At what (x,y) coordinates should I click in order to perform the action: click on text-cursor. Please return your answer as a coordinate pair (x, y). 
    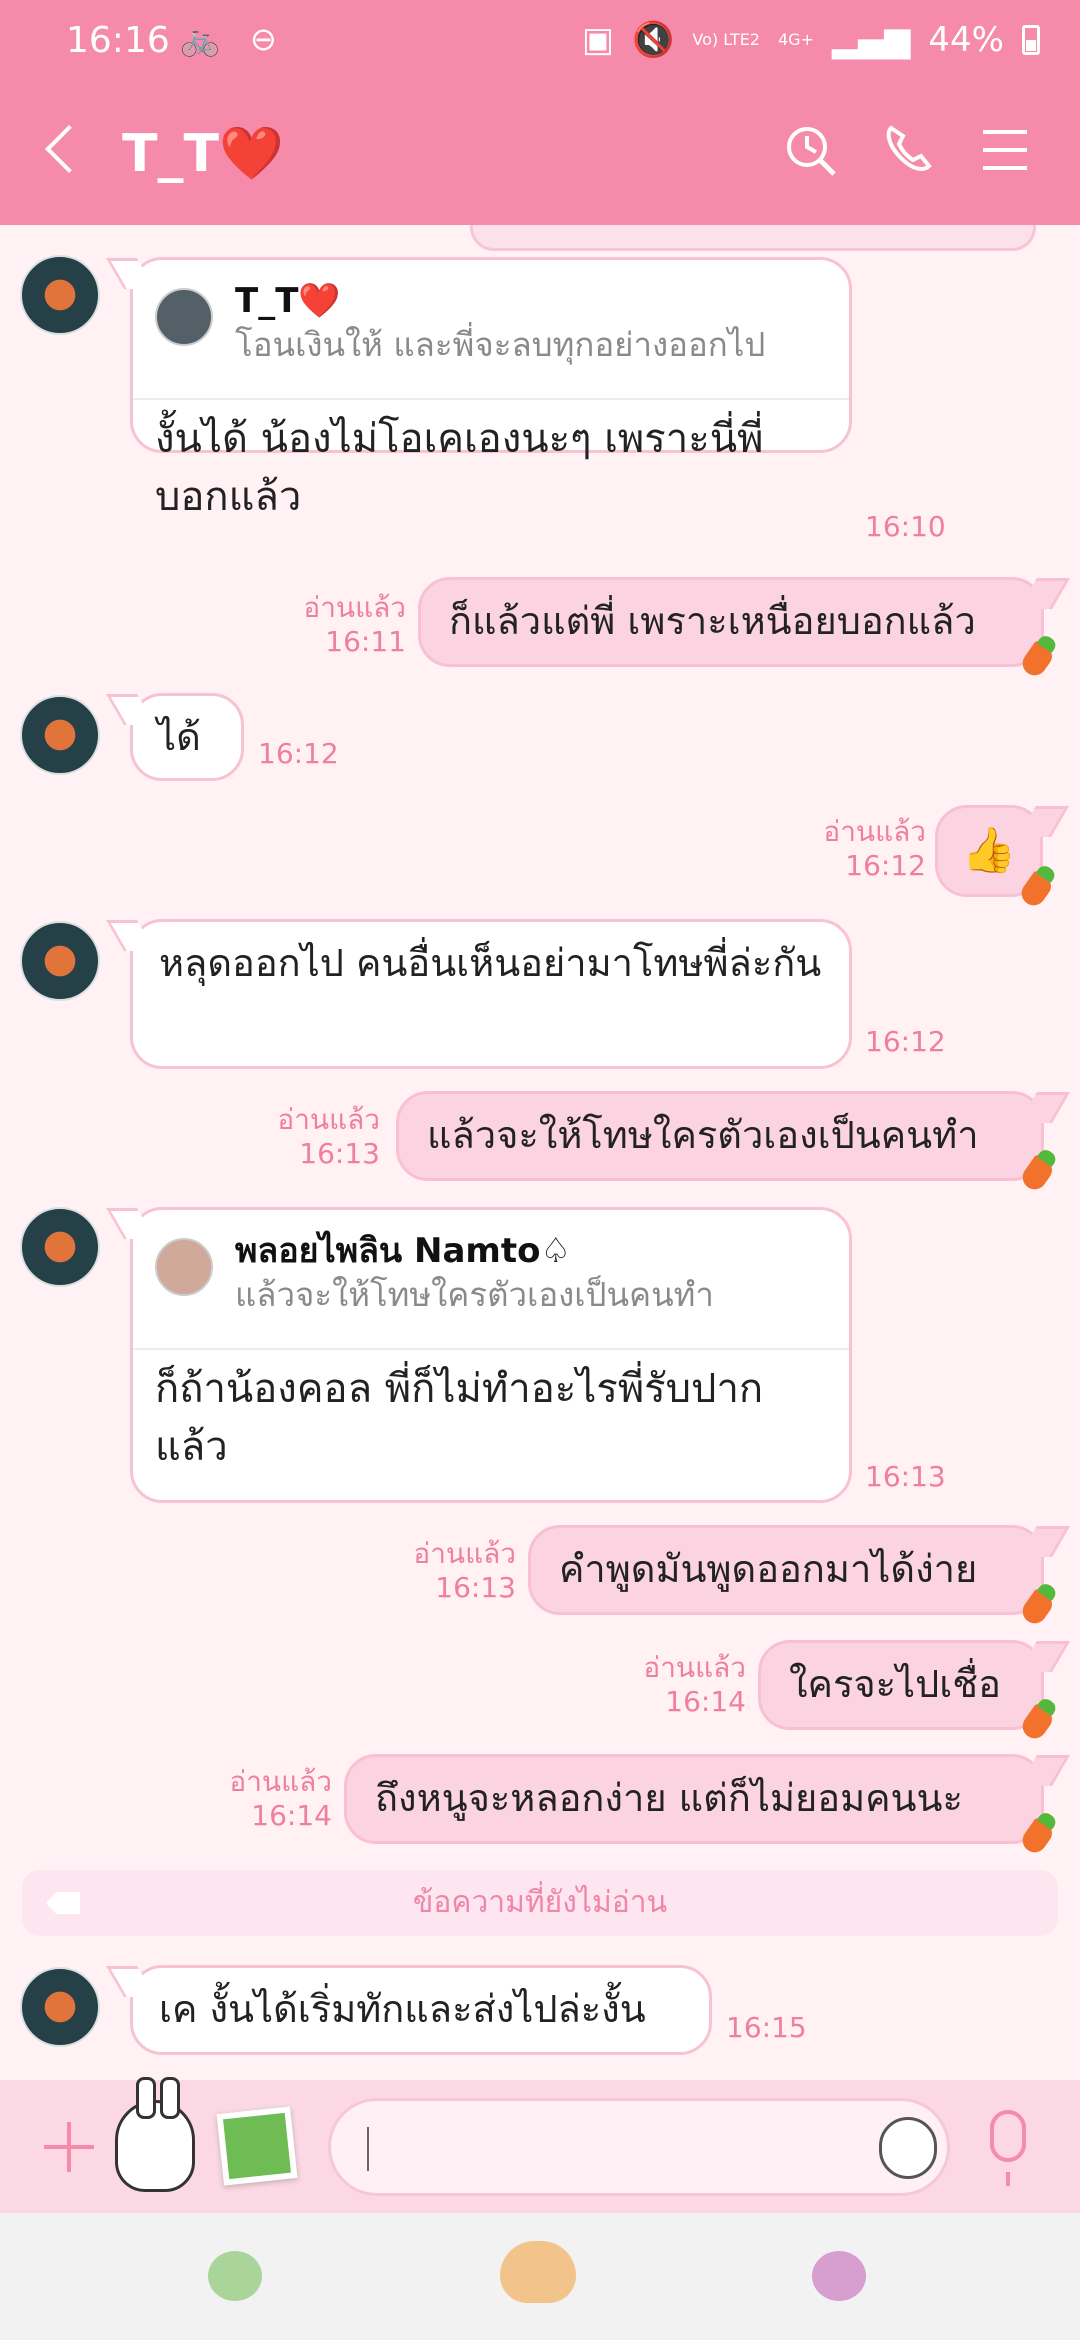
    Looking at the image, I should click on (368, 2149).